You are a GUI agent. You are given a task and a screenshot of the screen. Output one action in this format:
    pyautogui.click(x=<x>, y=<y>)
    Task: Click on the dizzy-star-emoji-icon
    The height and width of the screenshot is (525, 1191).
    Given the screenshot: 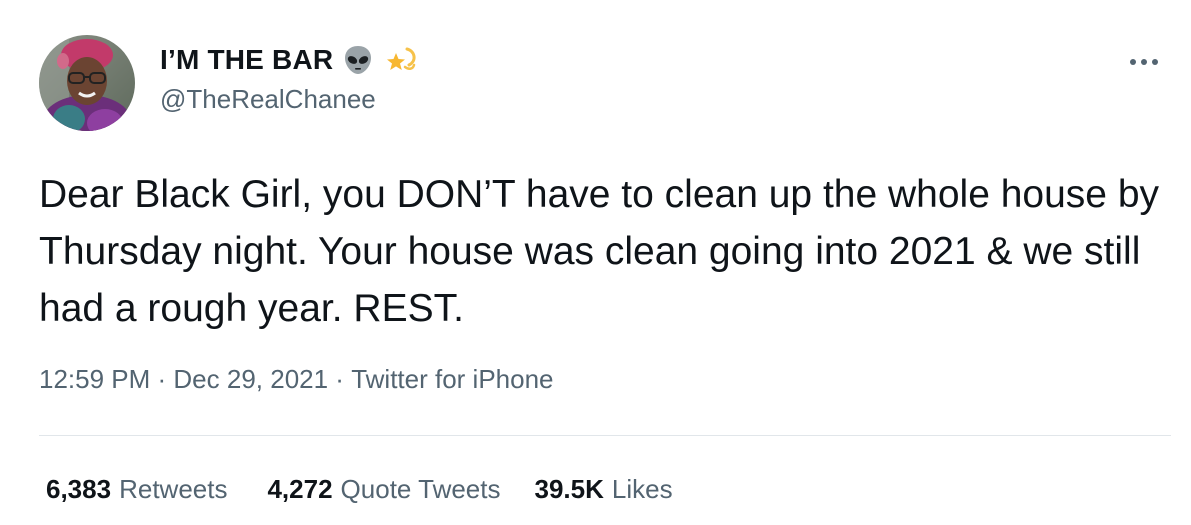 What is the action you would take?
    pyautogui.click(x=400, y=60)
    